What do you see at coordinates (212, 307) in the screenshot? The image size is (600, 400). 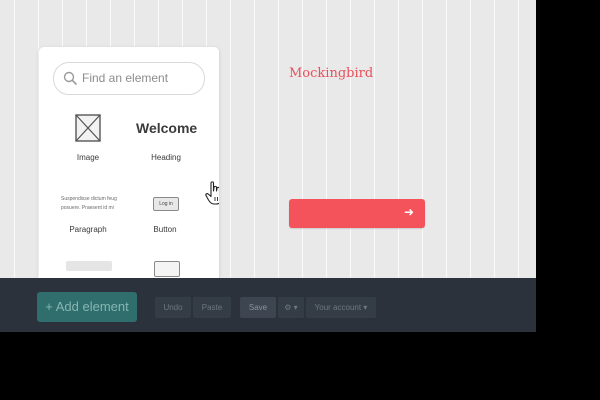 I see `paste-button: Paste` at bounding box center [212, 307].